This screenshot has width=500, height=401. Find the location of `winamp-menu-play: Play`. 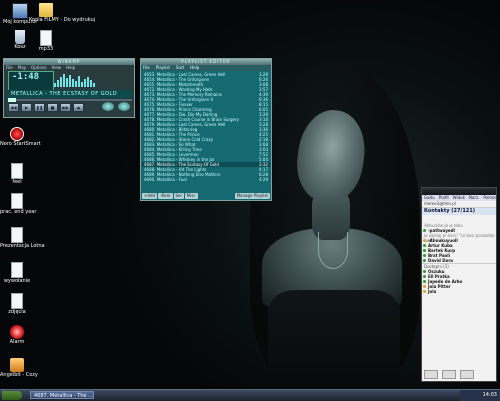

winamp-menu-play: Play is located at coordinates (22, 67).